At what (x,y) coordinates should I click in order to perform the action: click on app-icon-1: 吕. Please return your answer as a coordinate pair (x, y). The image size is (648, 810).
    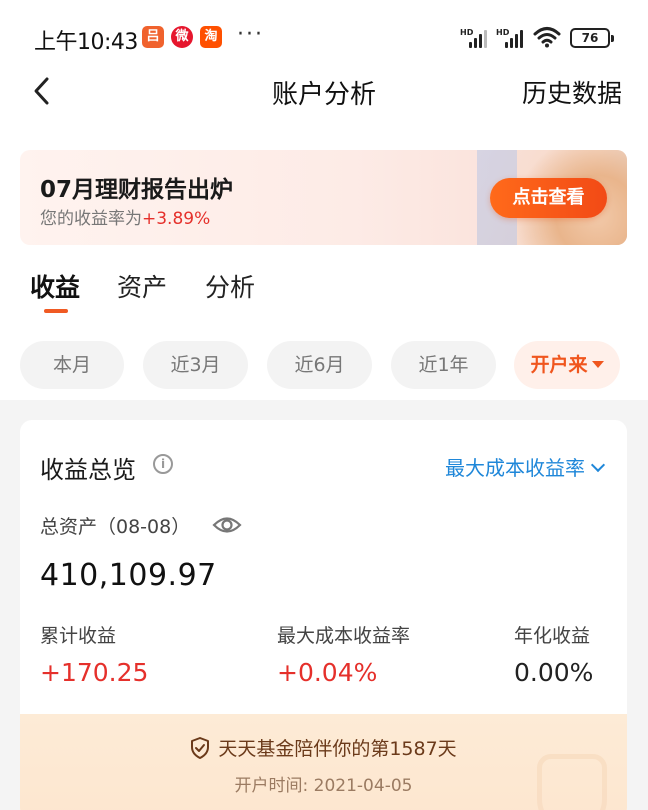
    Looking at the image, I should click on (153, 37).